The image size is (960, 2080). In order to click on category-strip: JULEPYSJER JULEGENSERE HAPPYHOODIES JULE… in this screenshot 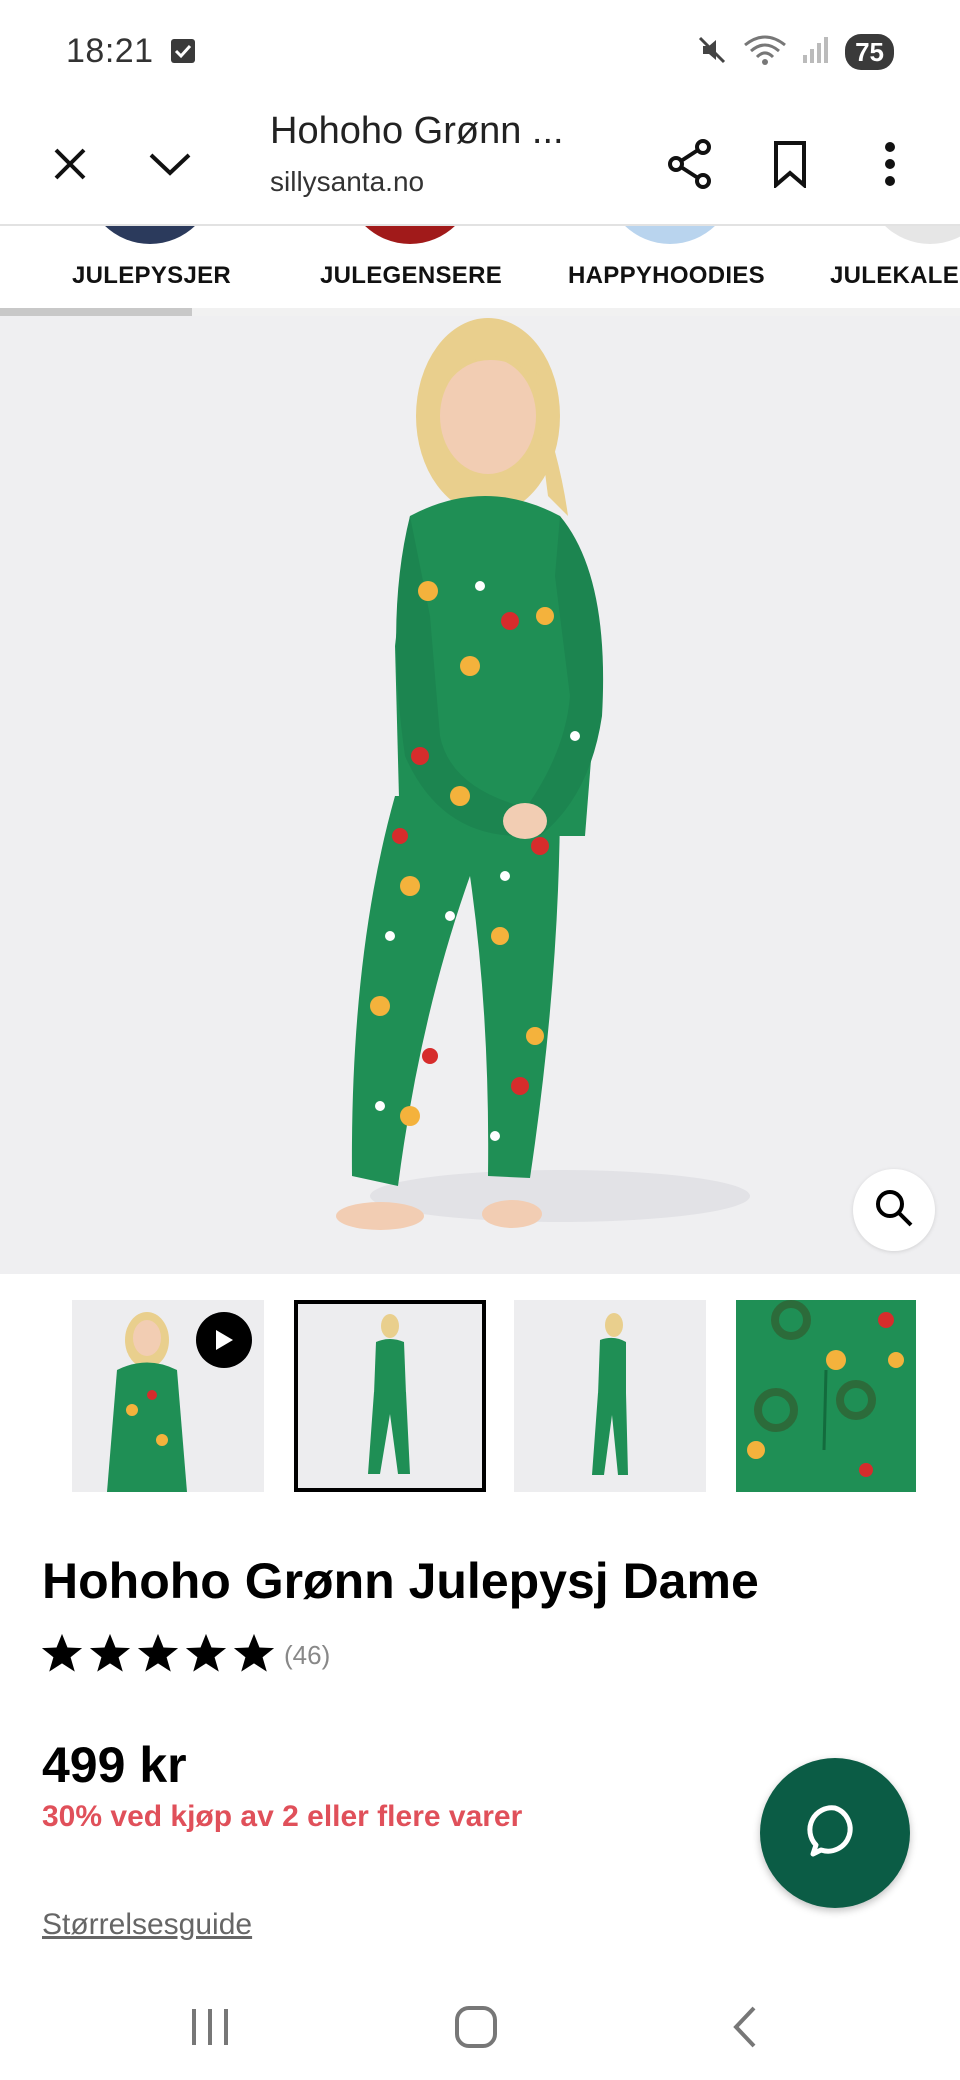, I will do `click(480, 271)`.